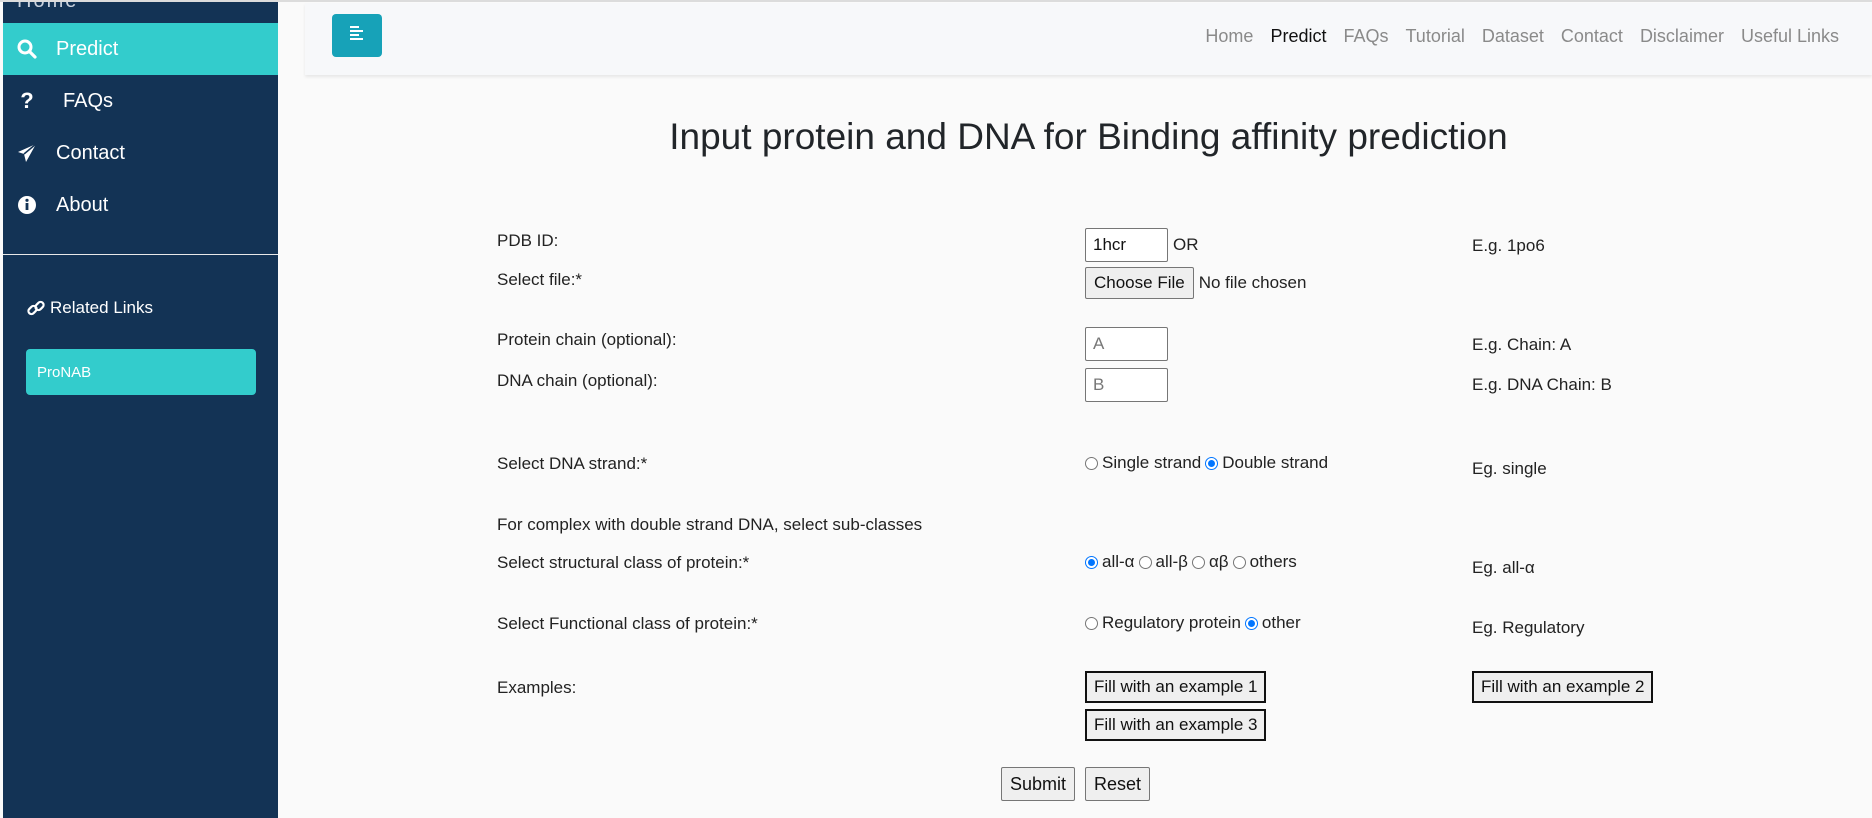 This screenshot has width=1872, height=818. What do you see at coordinates (1365, 36) in the screenshot?
I see `nav-link-faqs: FAQs` at bounding box center [1365, 36].